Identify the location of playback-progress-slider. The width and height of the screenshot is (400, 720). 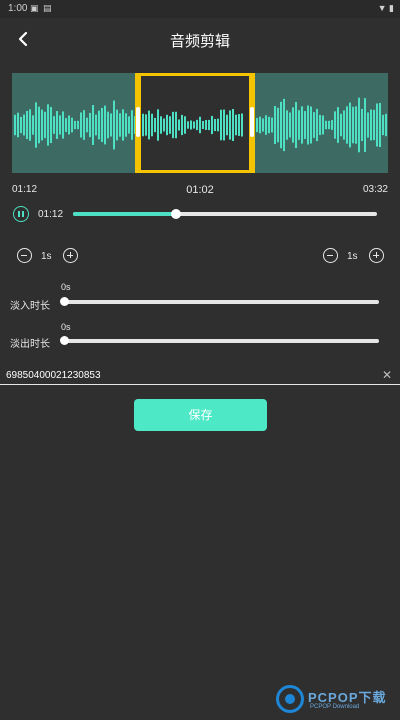
(225, 214).